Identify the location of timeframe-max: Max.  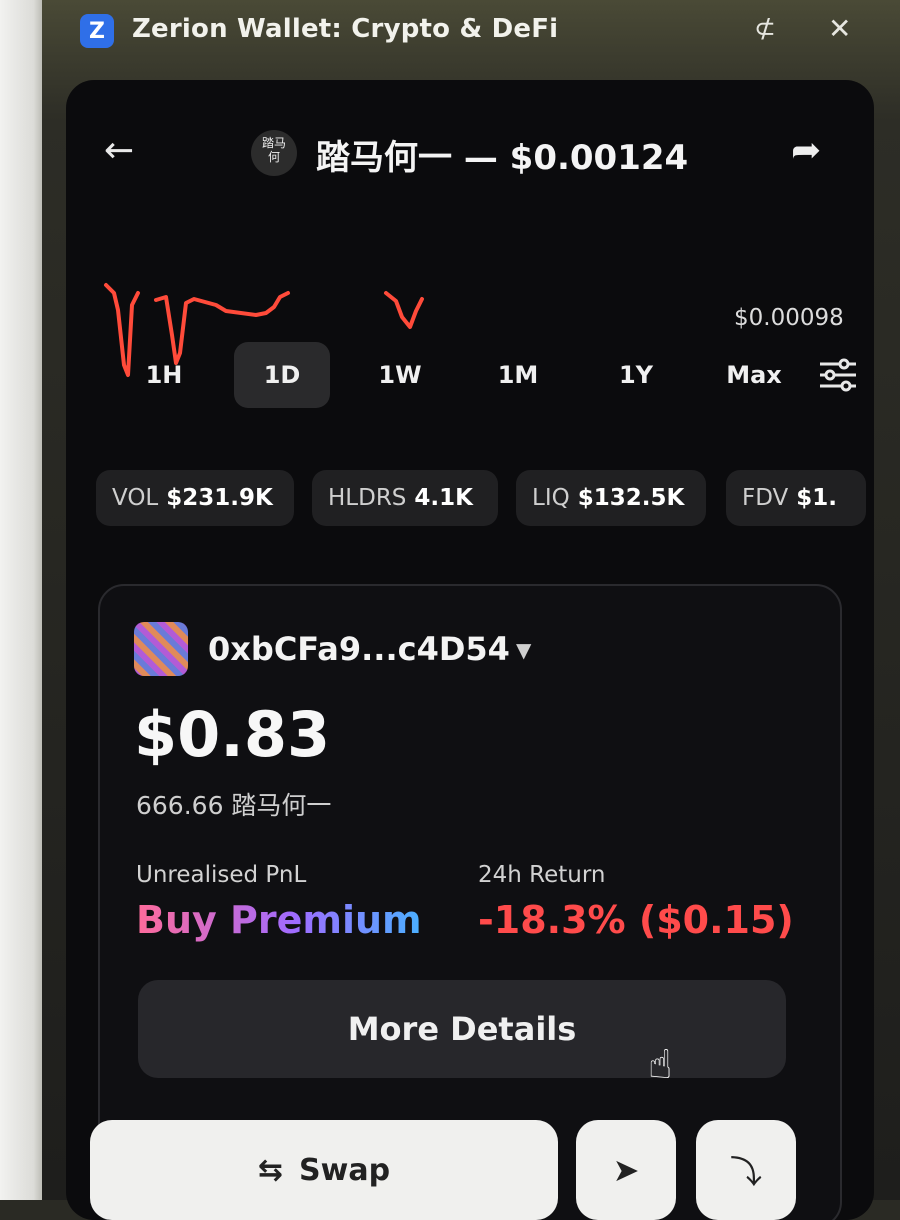
(754, 375).